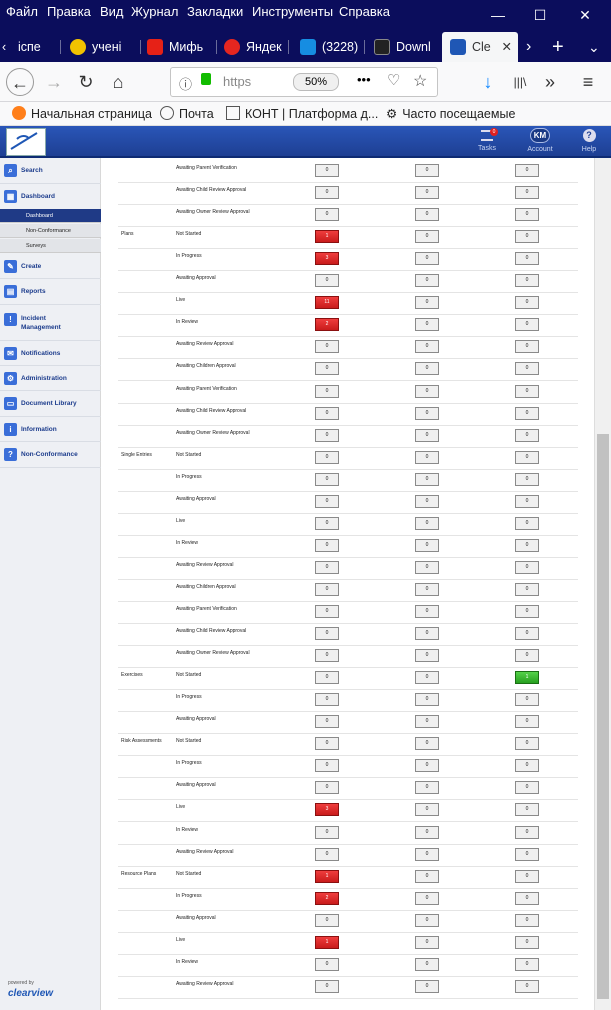 This screenshot has width=611, height=1010. I want to click on tab-0: іспе, so click(38, 47).